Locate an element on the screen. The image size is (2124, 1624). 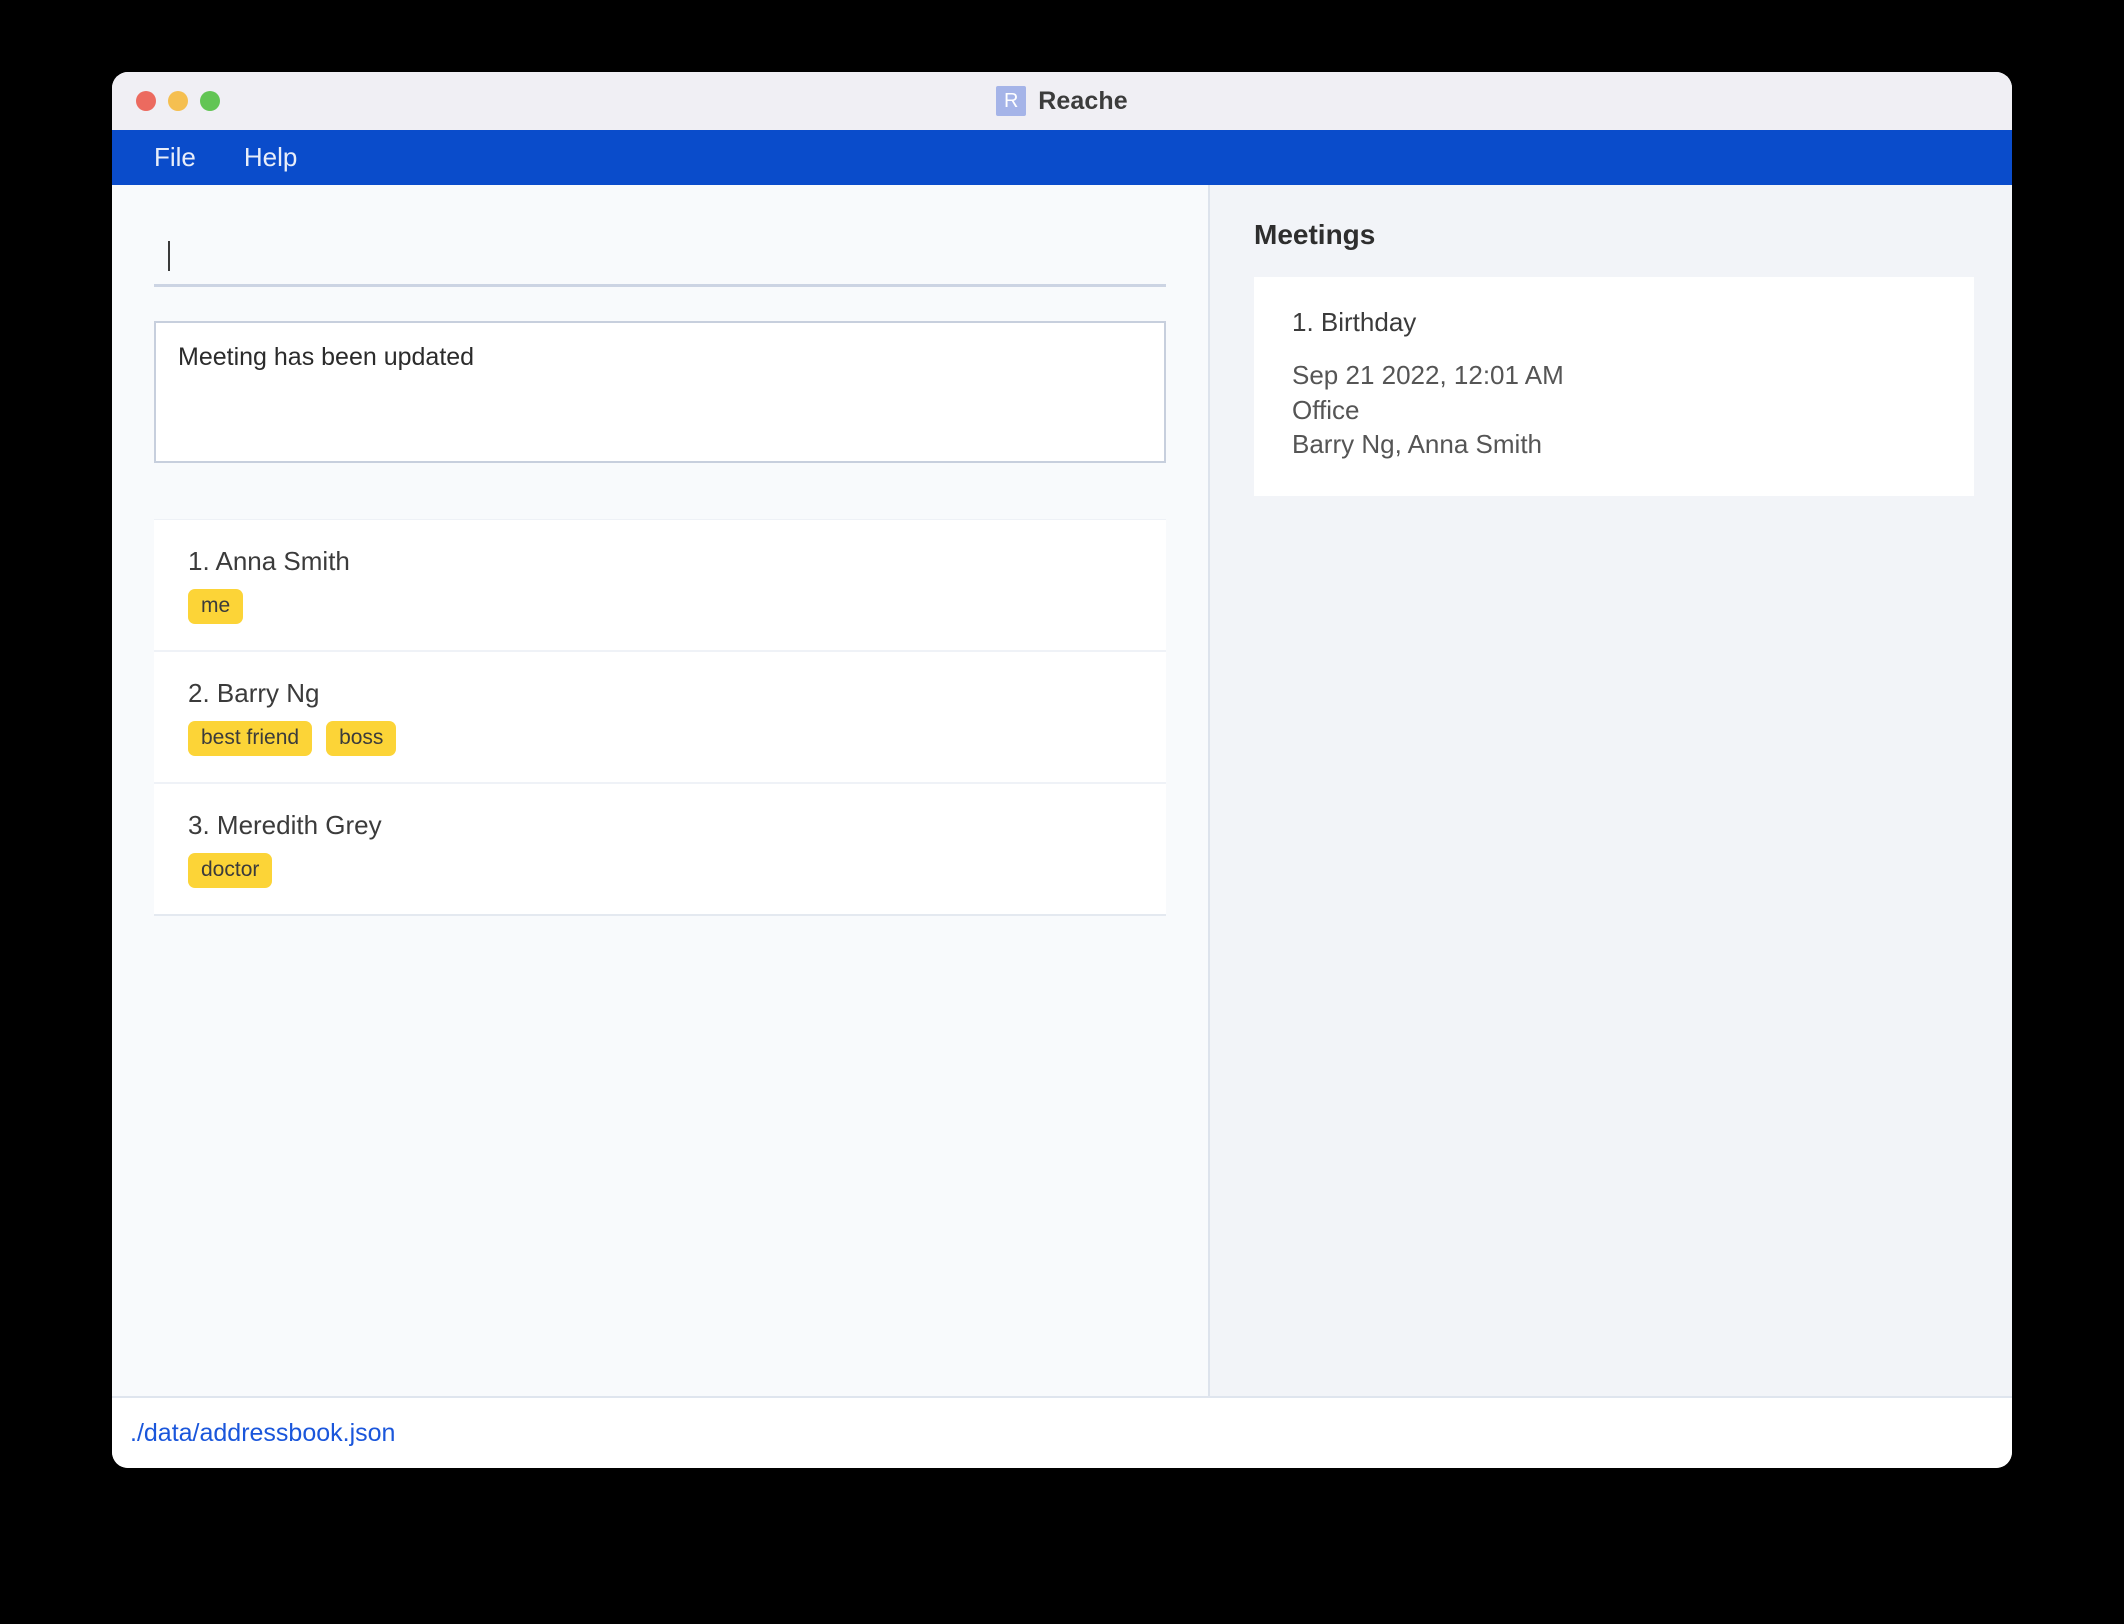
contact-name: 1. Anna Smith is located at coordinates (269, 561).